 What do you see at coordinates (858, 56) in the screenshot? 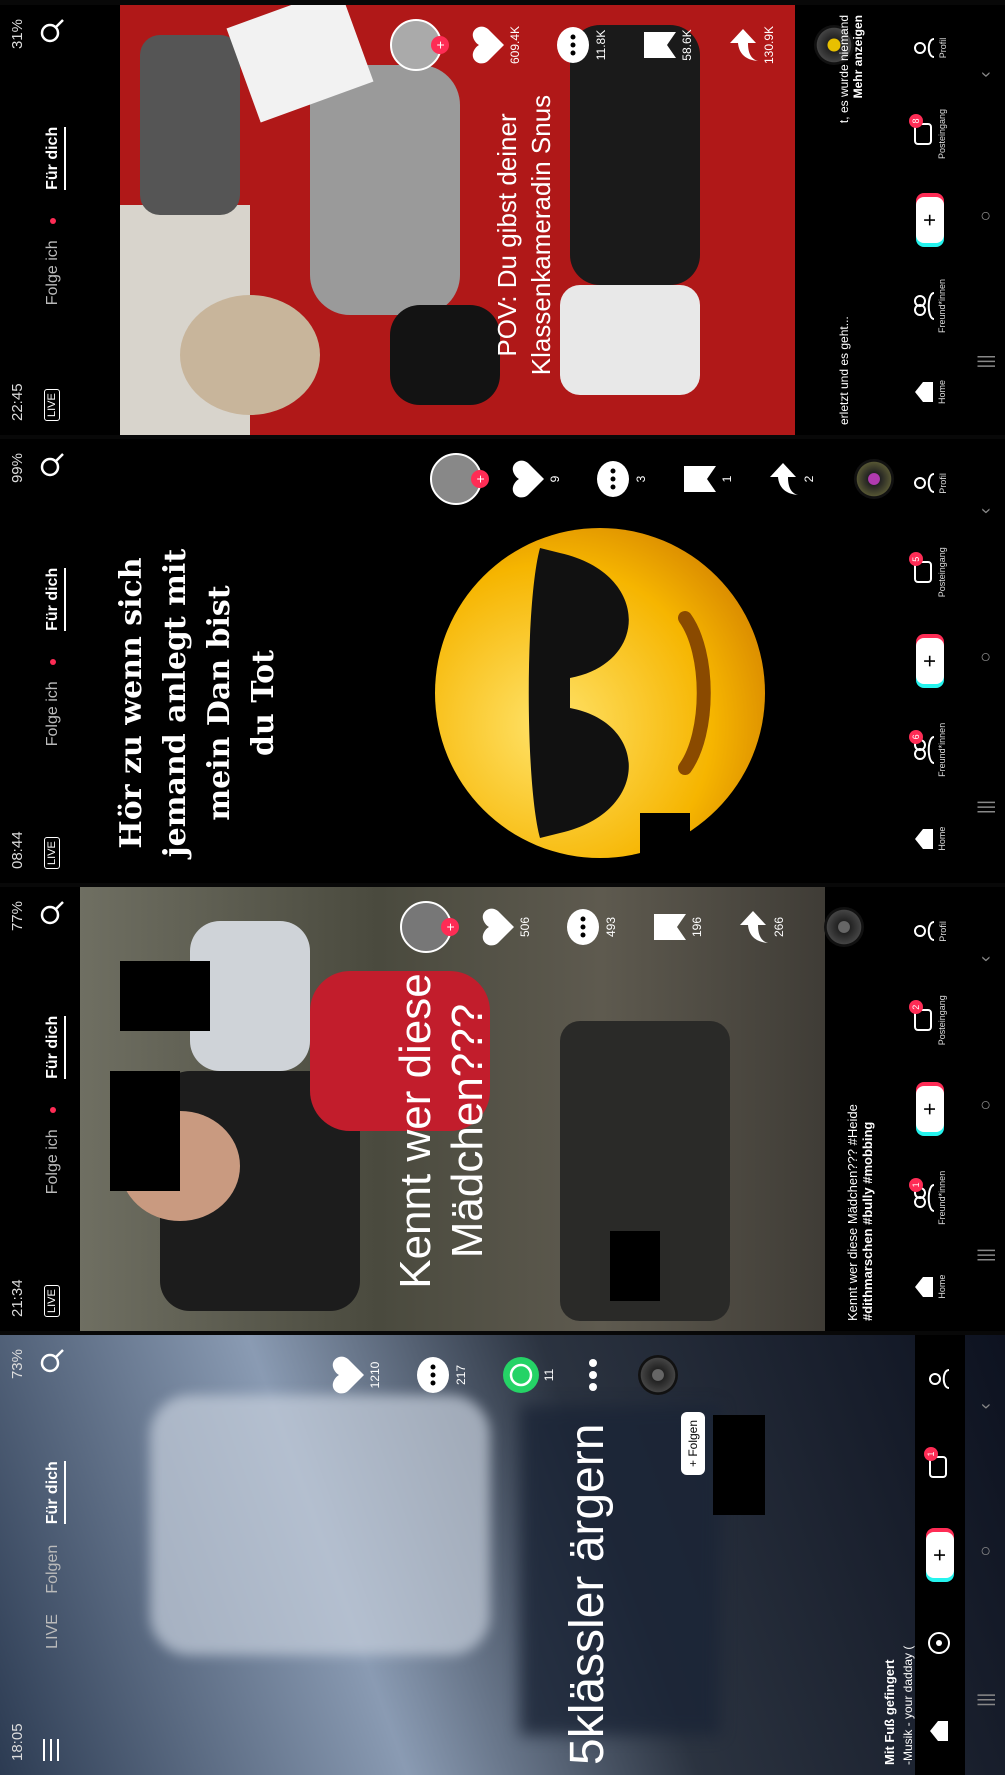
I see `show-more-link: Mehr anzeigen` at bounding box center [858, 56].